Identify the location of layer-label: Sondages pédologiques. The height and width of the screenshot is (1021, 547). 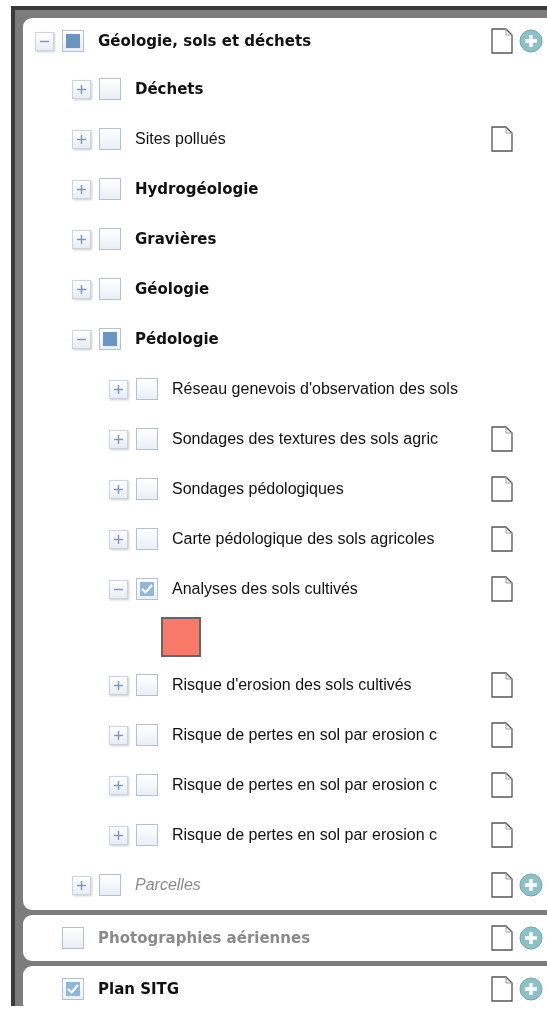
(331, 489).